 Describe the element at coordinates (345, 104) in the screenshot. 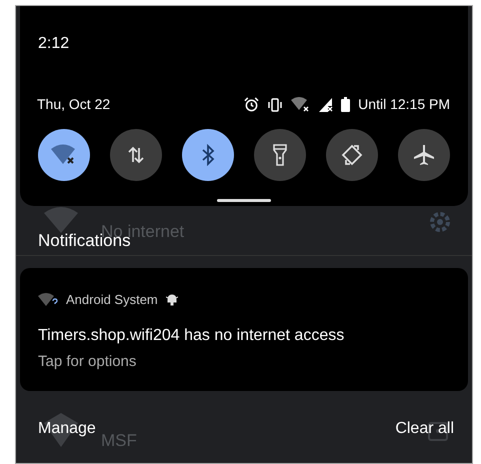

I see `battery-icon` at that location.